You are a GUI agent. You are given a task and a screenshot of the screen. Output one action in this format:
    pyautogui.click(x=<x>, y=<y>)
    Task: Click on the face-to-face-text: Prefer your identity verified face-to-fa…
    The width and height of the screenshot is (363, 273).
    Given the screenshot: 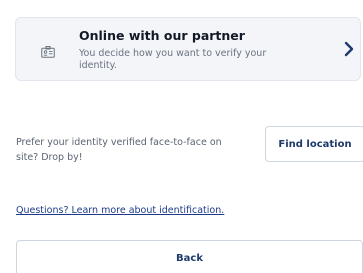 What is the action you would take?
    pyautogui.click(x=119, y=150)
    